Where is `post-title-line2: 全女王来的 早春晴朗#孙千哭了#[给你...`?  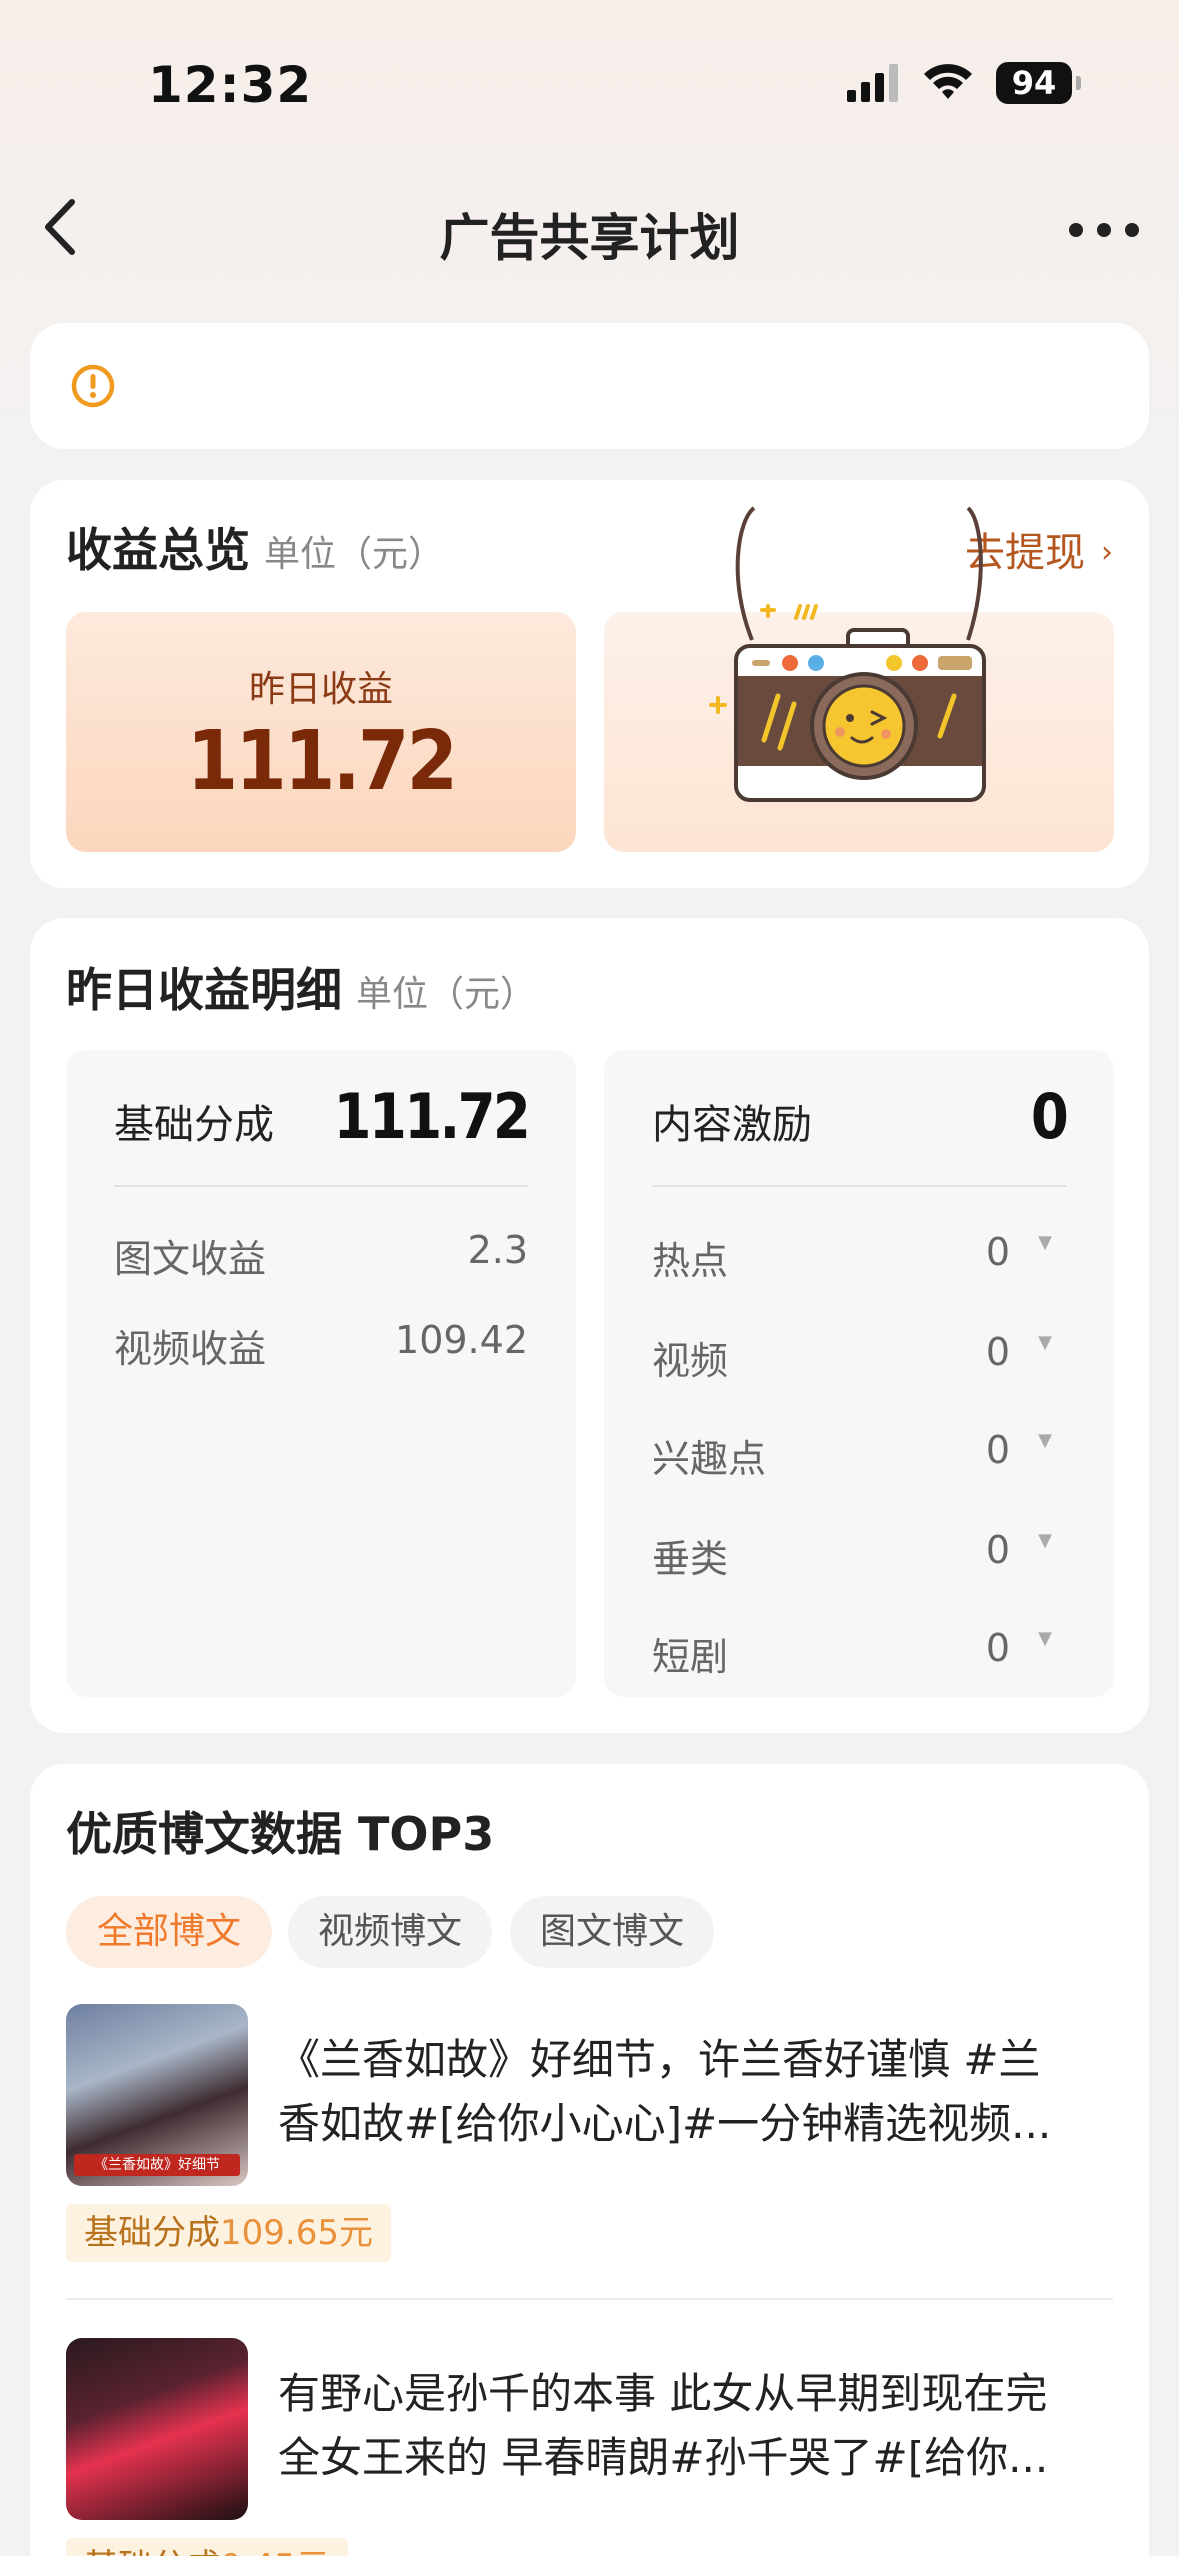 post-title-line2: 全女王来的 早春晴朗#孙千哭了#[给你... is located at coordinates (663, 2457).